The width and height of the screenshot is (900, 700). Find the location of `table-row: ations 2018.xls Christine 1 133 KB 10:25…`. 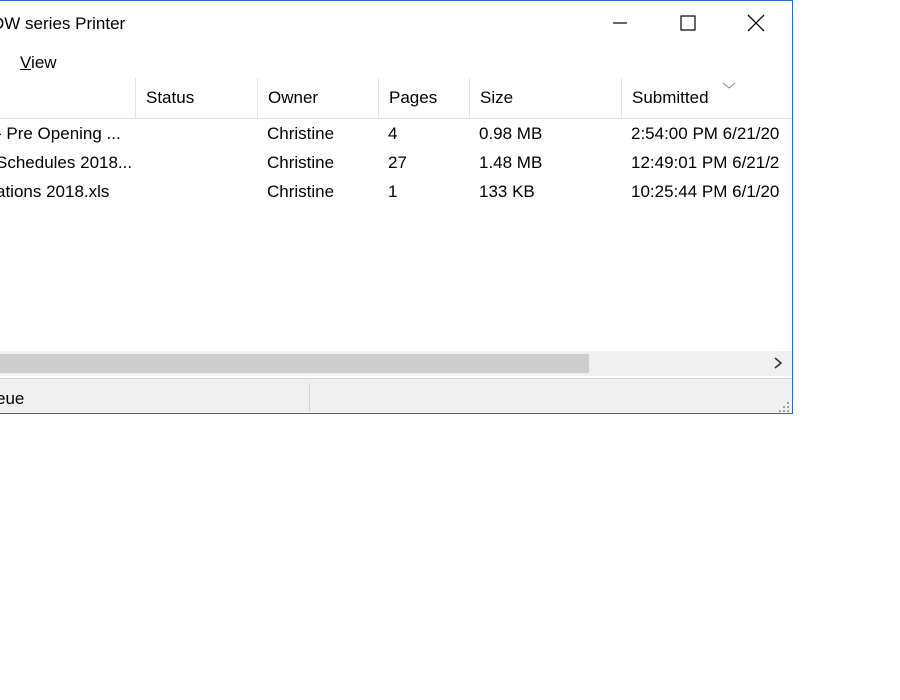

table-row: ations 2018.xls Christine 1 133 KB 10:25… is located at coordinates (396, 191).